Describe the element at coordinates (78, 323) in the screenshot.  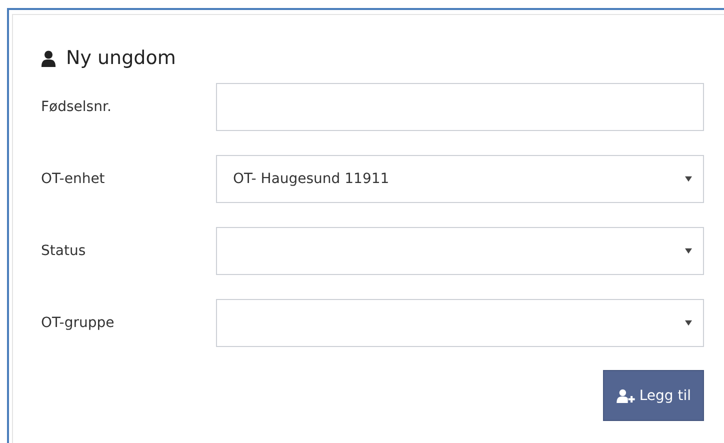
I see `field-label: OT-gruppe` at that location.